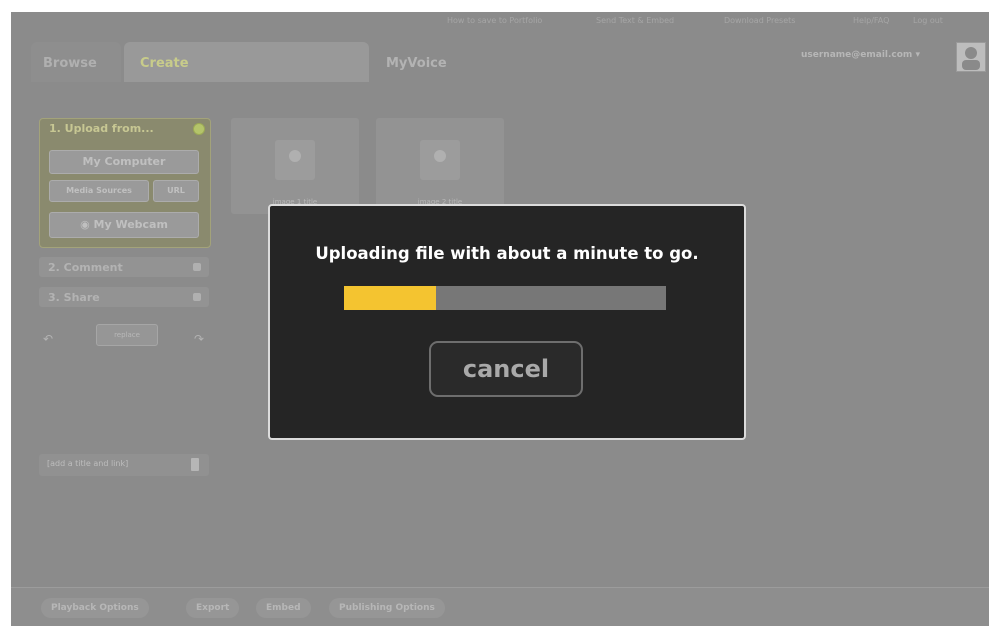  Describe the element at coordinates (124, 162) in the screenshot. I see `my-computer-button: My Computer` at that location.